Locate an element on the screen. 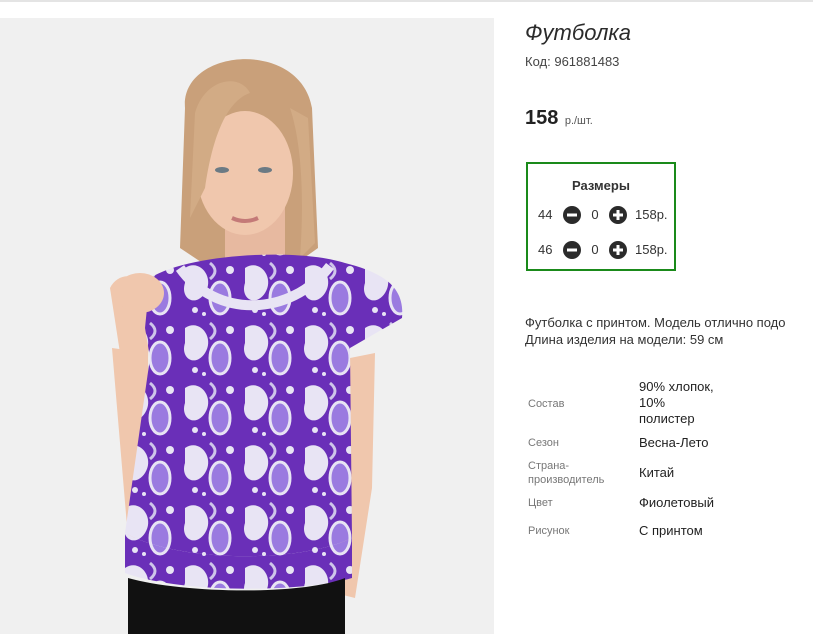  top-divider is located at coordinates (406, 1).